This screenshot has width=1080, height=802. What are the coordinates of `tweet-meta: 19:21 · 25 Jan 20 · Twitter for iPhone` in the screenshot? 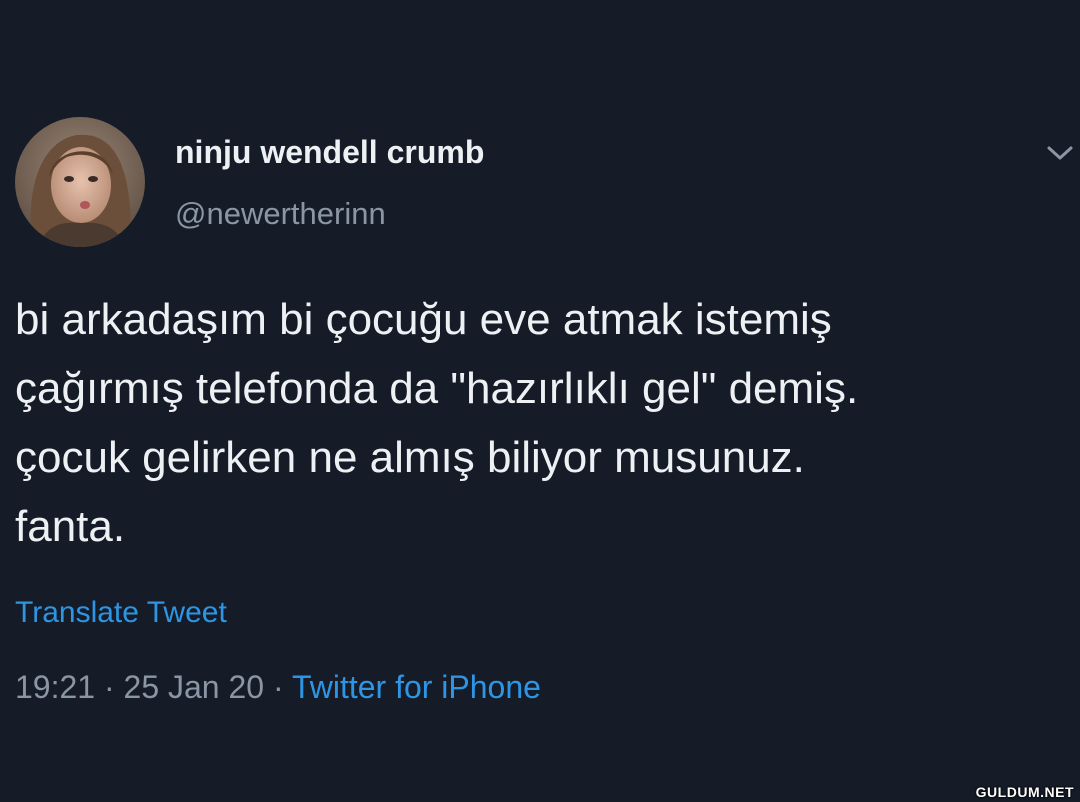 It's located at (278, 687).